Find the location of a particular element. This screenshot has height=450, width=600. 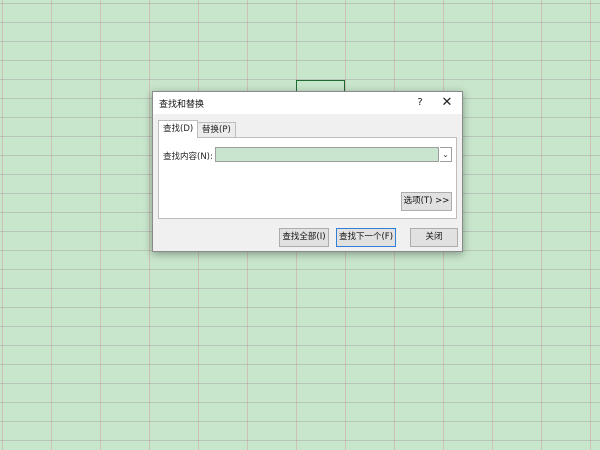

find-panel: 查找内容(N): ⌄ 选项(T) >> is located at coordinates (307, 178).